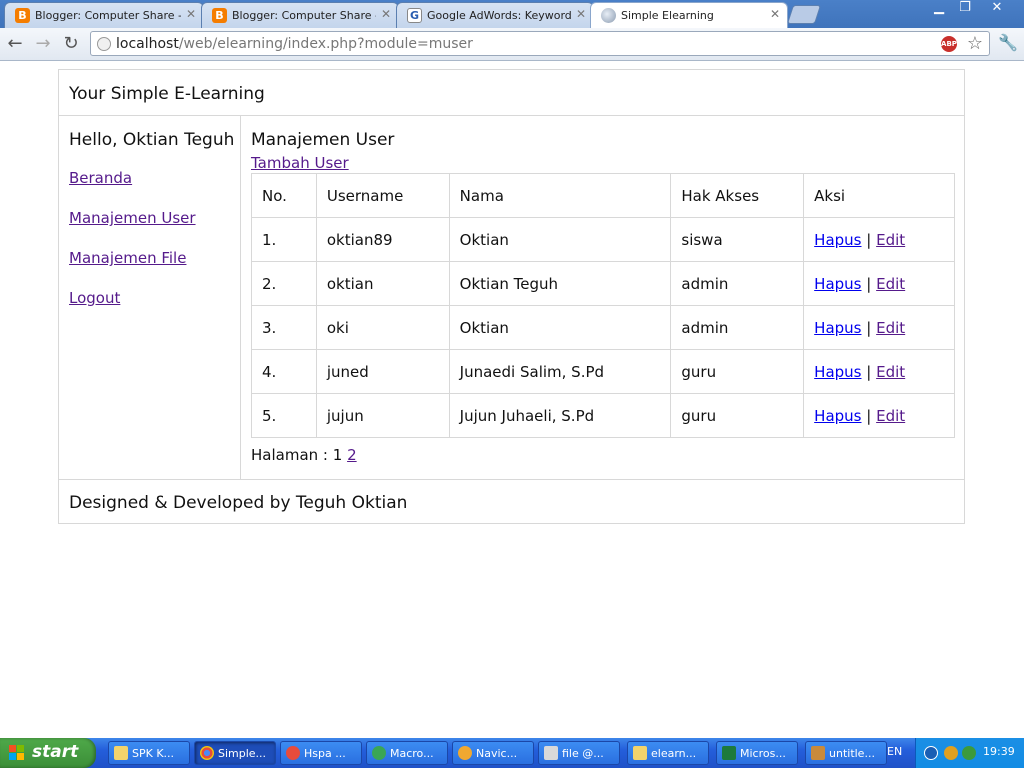 The height and width of the screenshot is (768, 1024). I want to click on back-icon: ←, so click(15, 44).